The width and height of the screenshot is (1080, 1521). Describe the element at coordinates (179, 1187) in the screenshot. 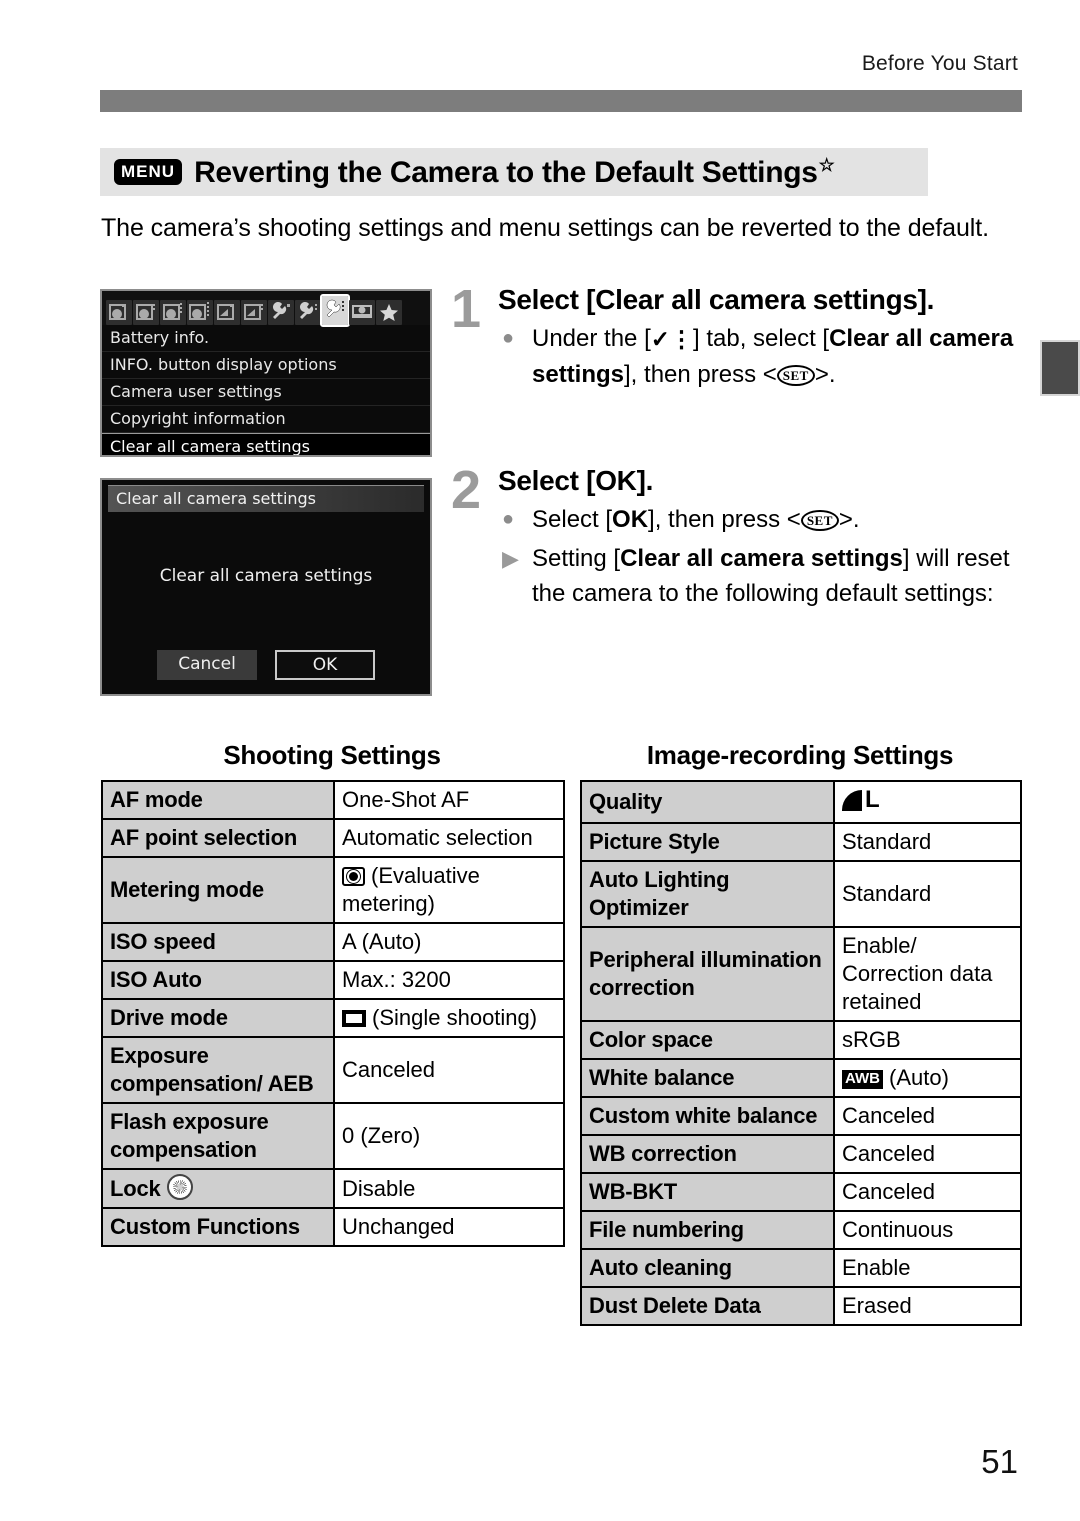

I see `quick-control-dial-icon` at that location.